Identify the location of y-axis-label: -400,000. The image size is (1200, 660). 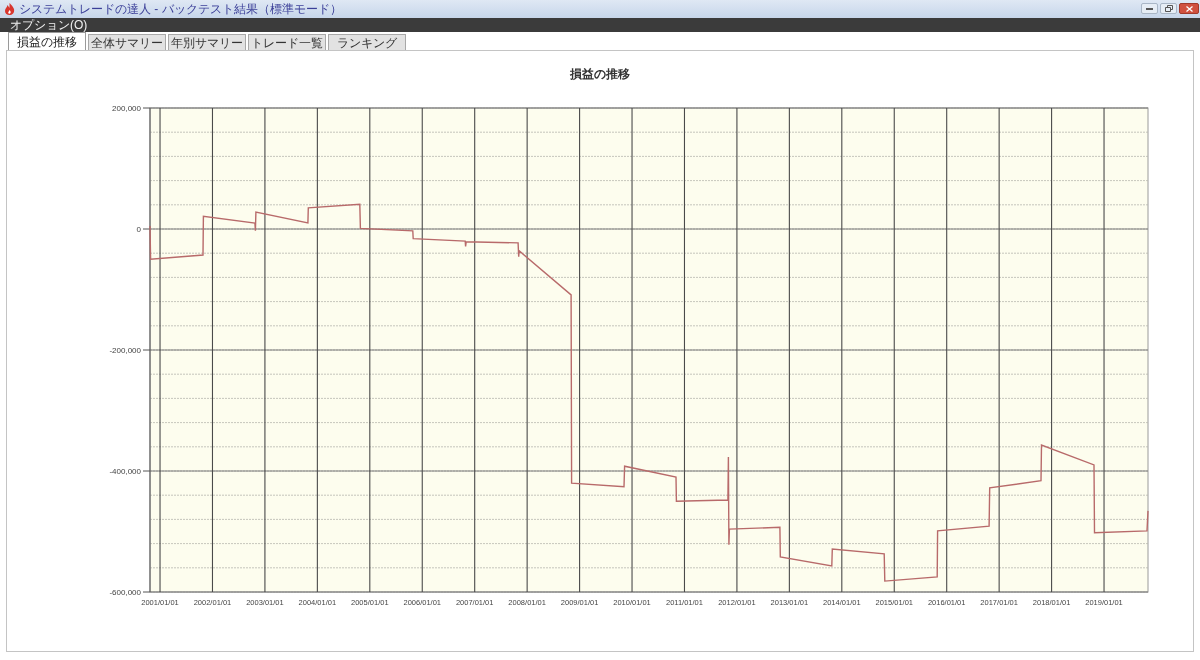
(125, 471).